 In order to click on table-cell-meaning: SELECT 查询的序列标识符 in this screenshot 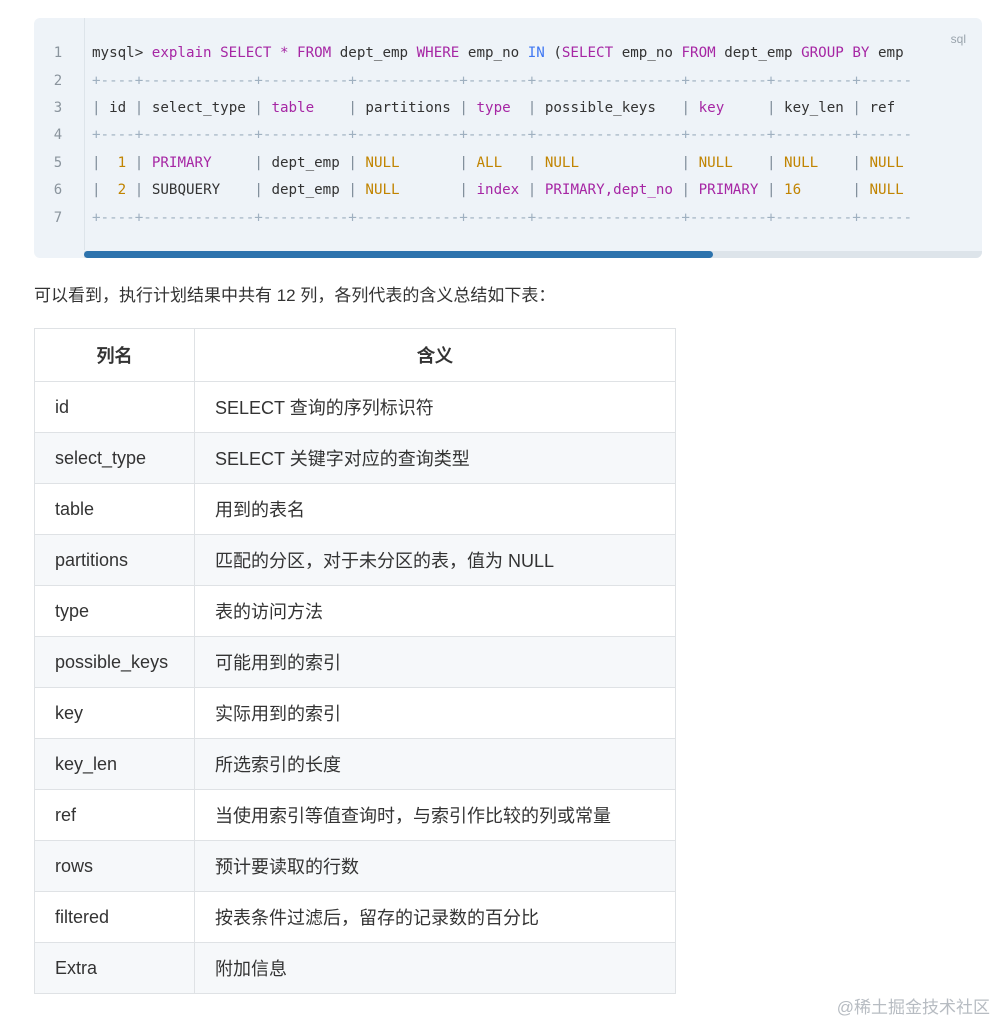, I will do `click(435, 407)`.